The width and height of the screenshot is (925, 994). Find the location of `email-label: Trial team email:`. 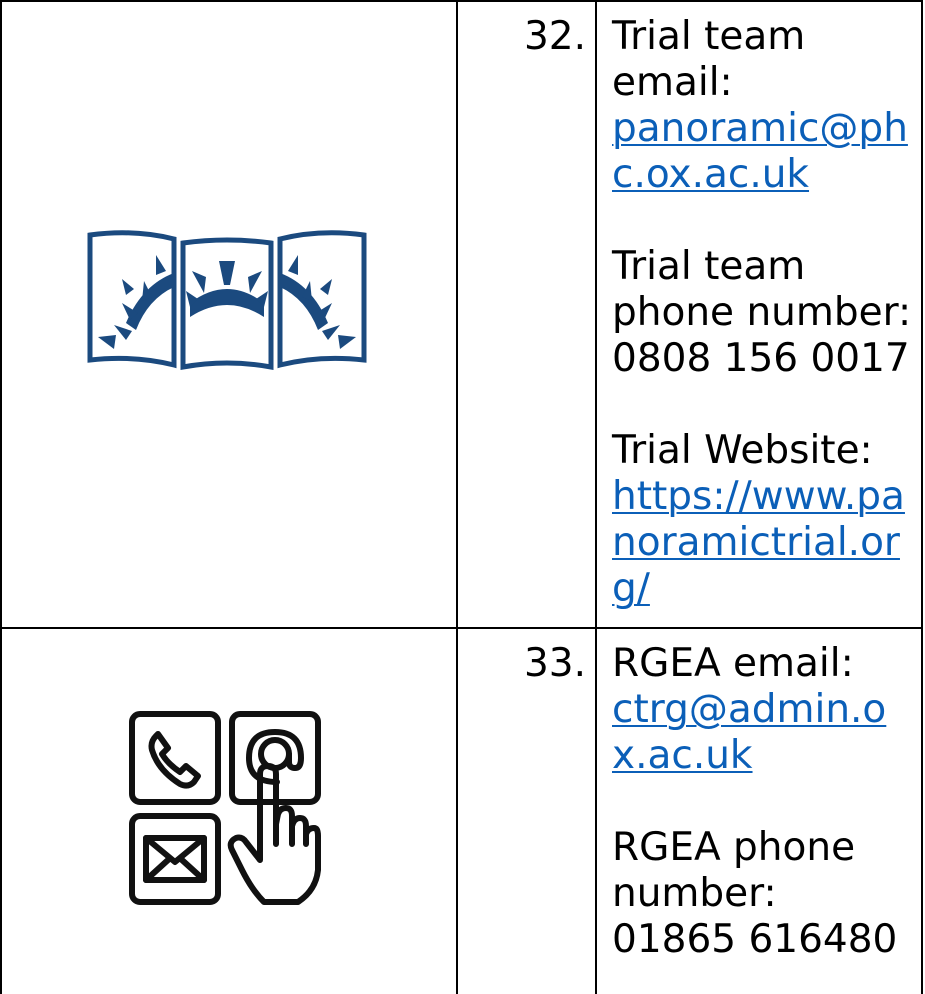

email-label: Trial team email: is located at coordinates (709, 59).